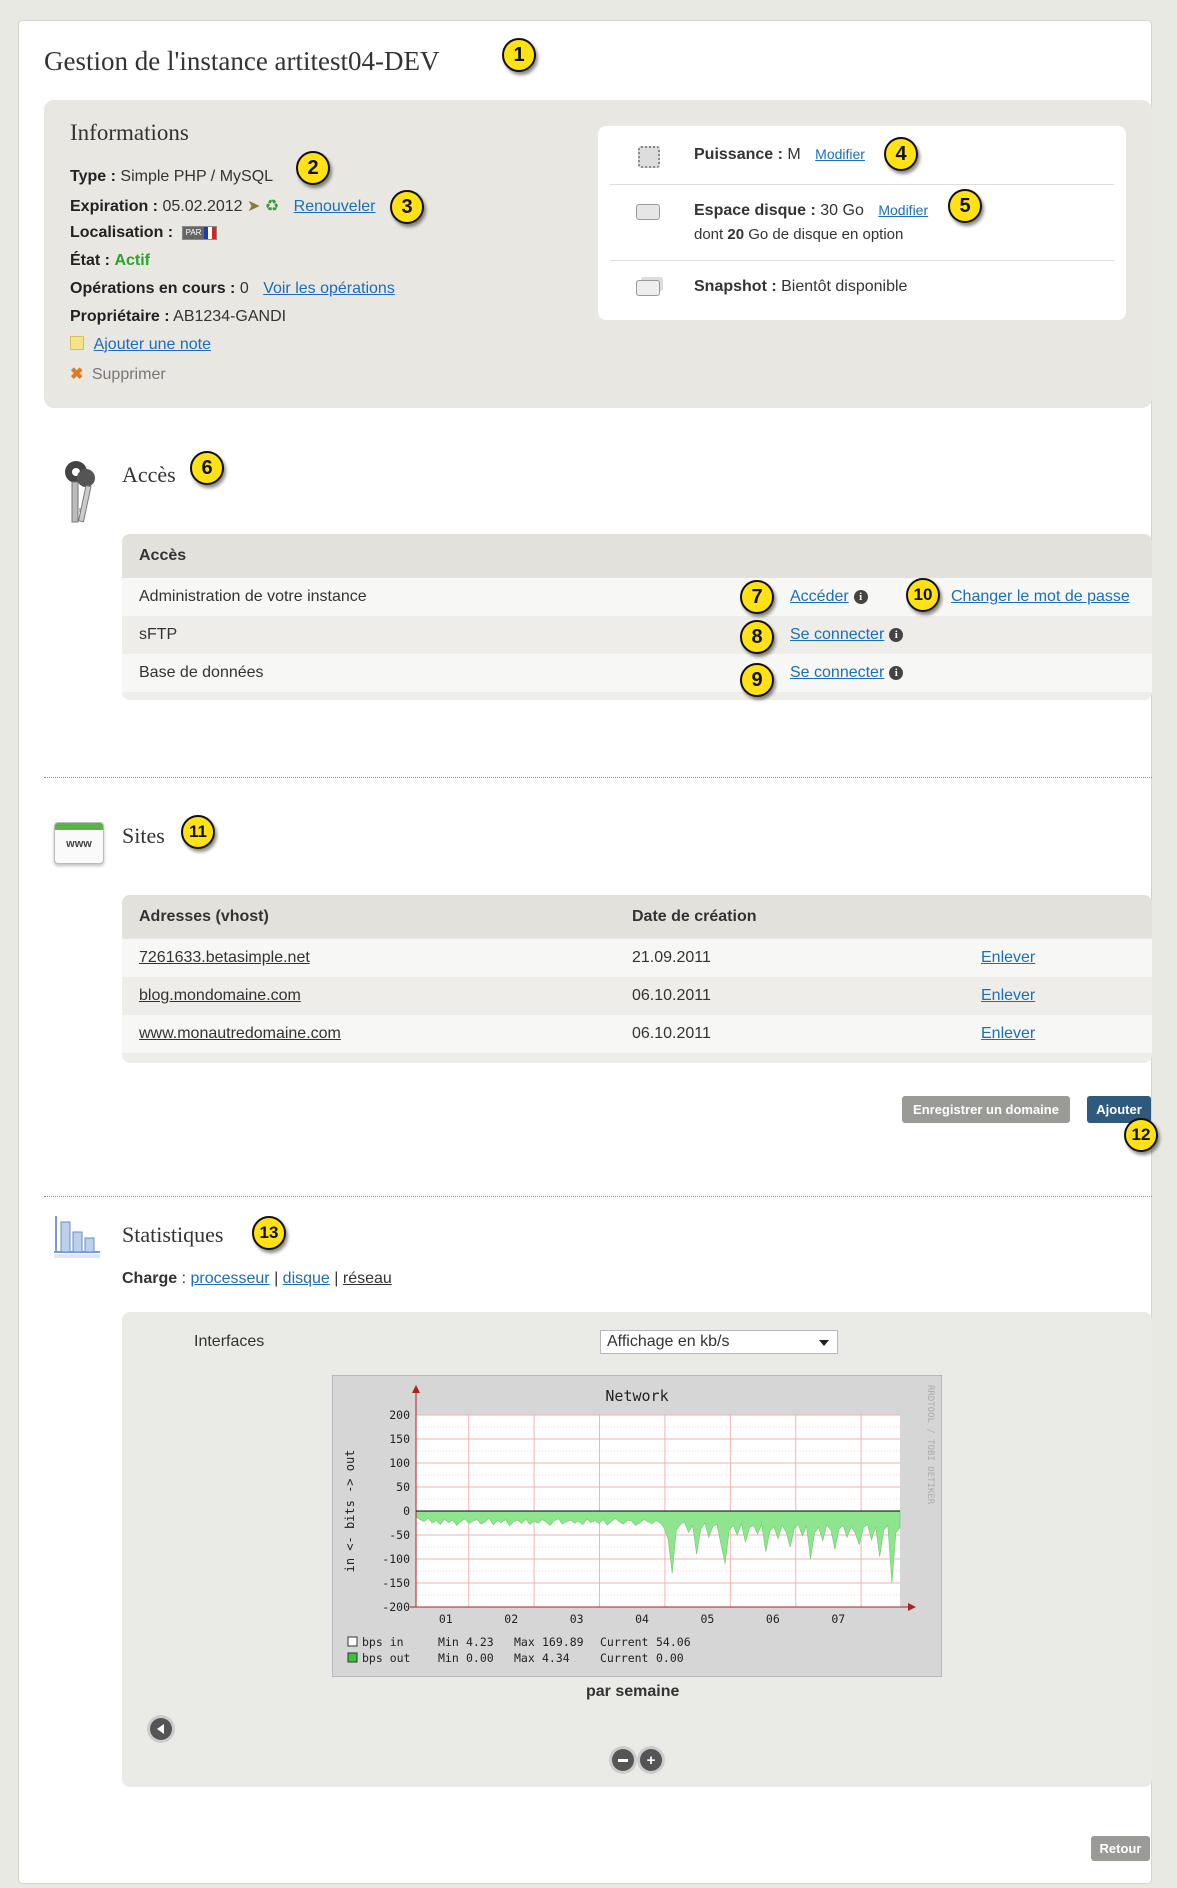  I want to click on rrdtool-credit: RRDTOOL / TOBI OETIKER, so click(930, 1445).